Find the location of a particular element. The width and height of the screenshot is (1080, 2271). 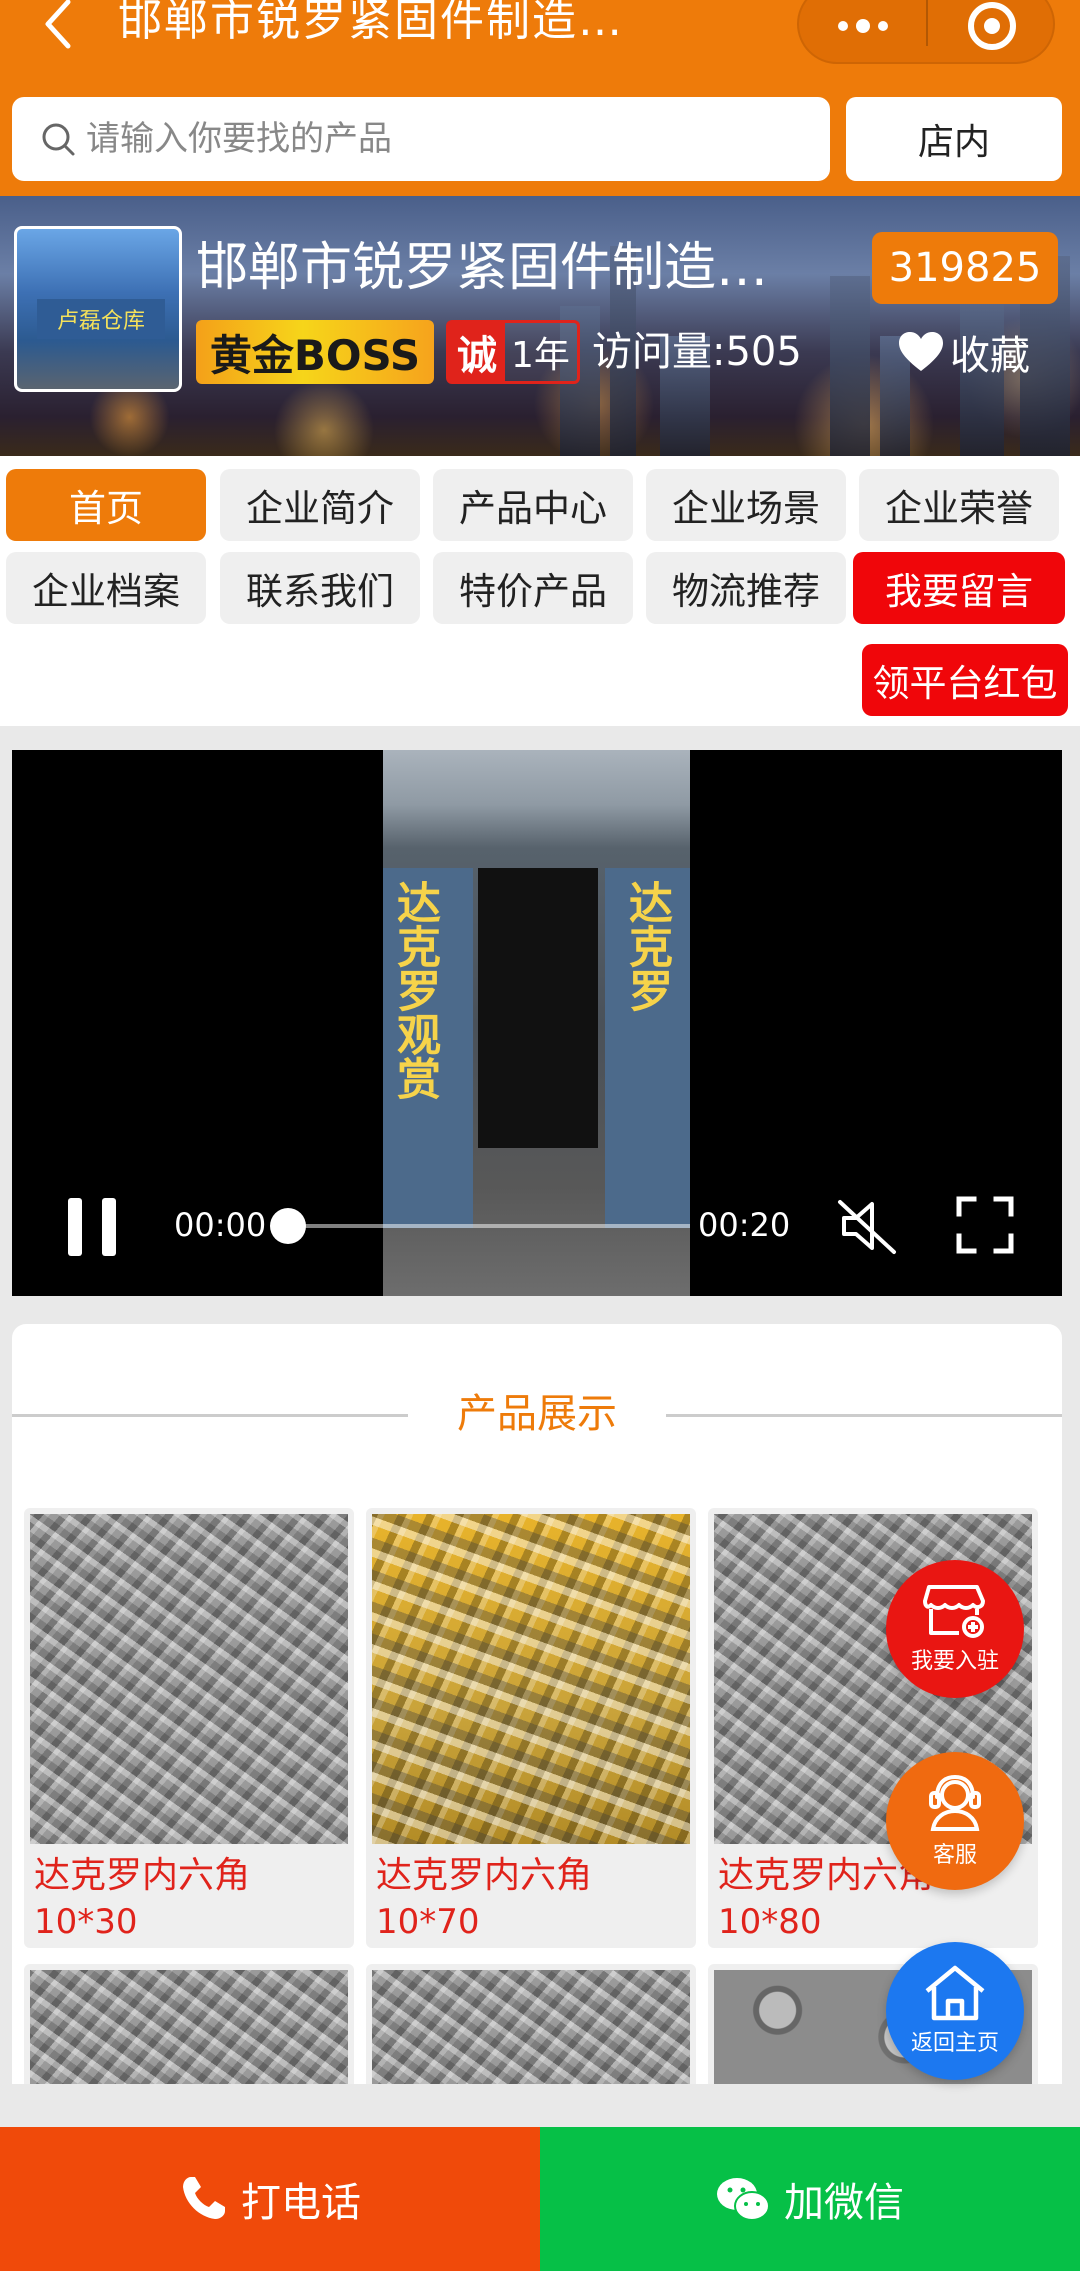

integrity-char: 诚 is located at coordinates (477, 352).